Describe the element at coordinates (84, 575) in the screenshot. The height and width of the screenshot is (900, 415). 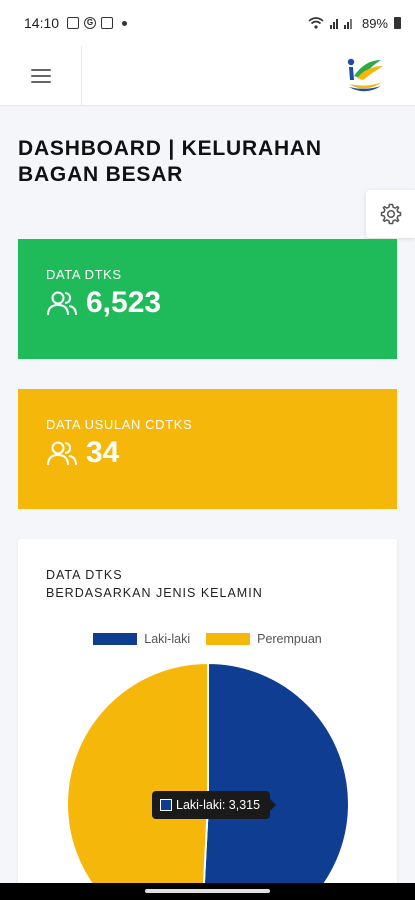
I see `chart-title-line-1: DATA DTKS` at that location.